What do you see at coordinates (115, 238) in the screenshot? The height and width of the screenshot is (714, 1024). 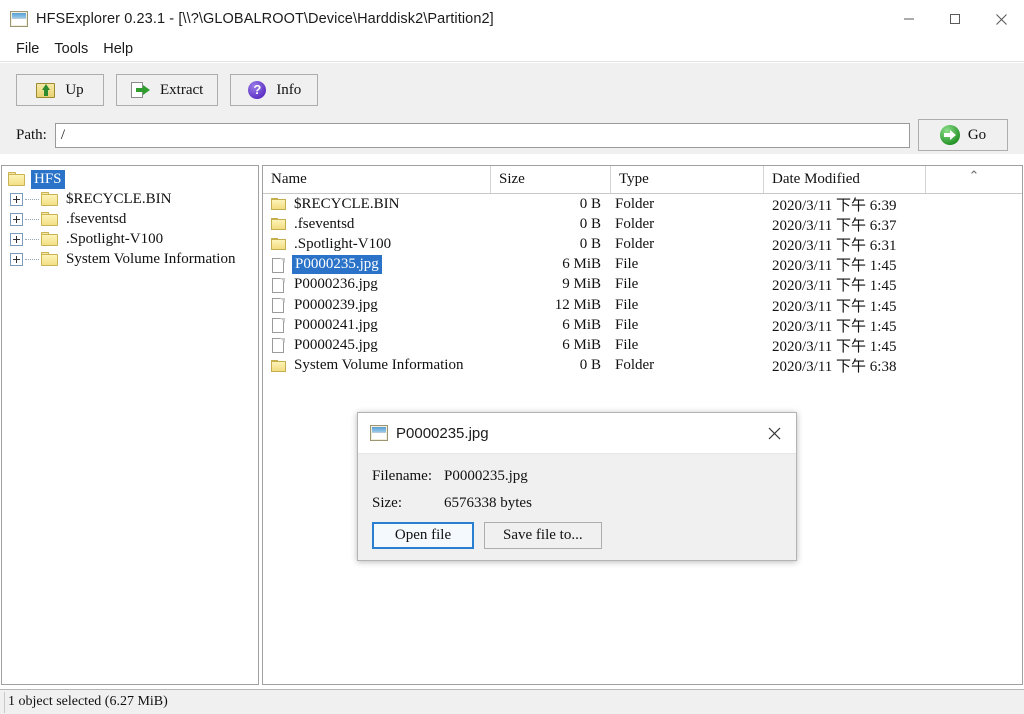 I see `tree-item-label: .Spotlight-V100` at bounding box center [115, 238].